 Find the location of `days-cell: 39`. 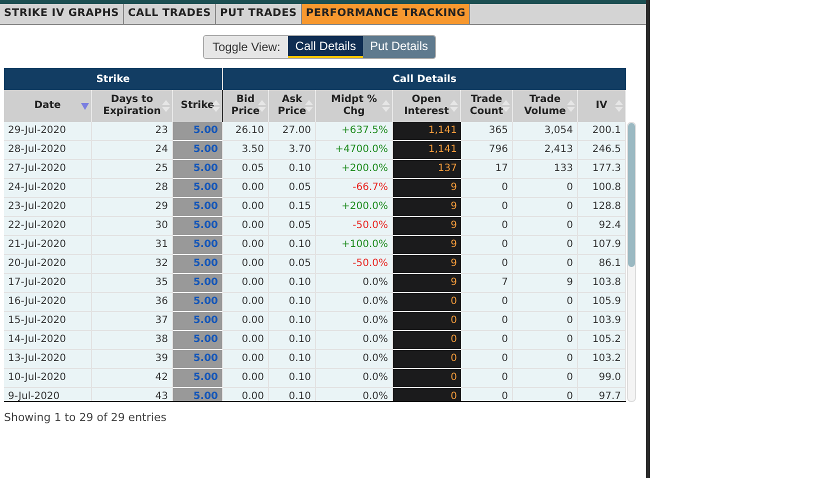

days-cell: 39 is located at coordinates (132, 359).